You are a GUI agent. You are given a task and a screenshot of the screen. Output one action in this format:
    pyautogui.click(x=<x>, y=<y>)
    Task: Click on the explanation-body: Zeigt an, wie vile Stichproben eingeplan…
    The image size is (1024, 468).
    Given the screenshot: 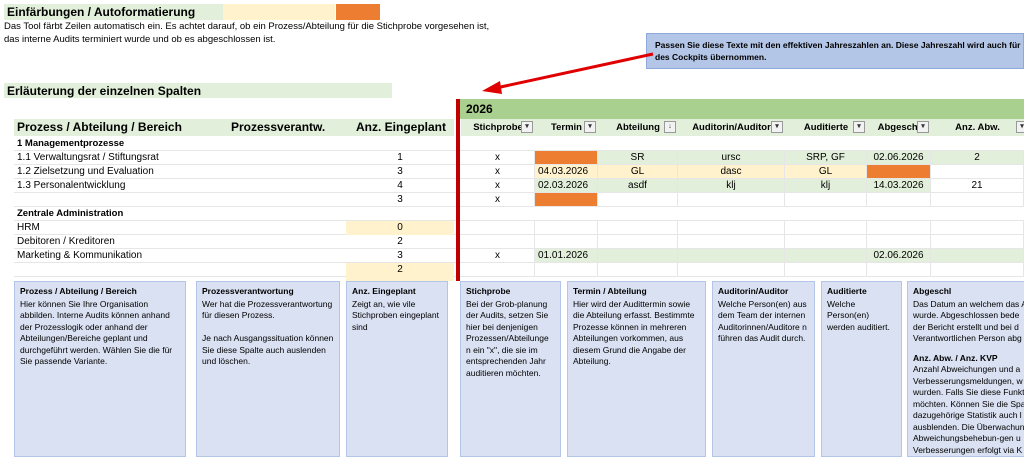 What is the action you would take?
    pyautogui.click(x=395, y=315)
    